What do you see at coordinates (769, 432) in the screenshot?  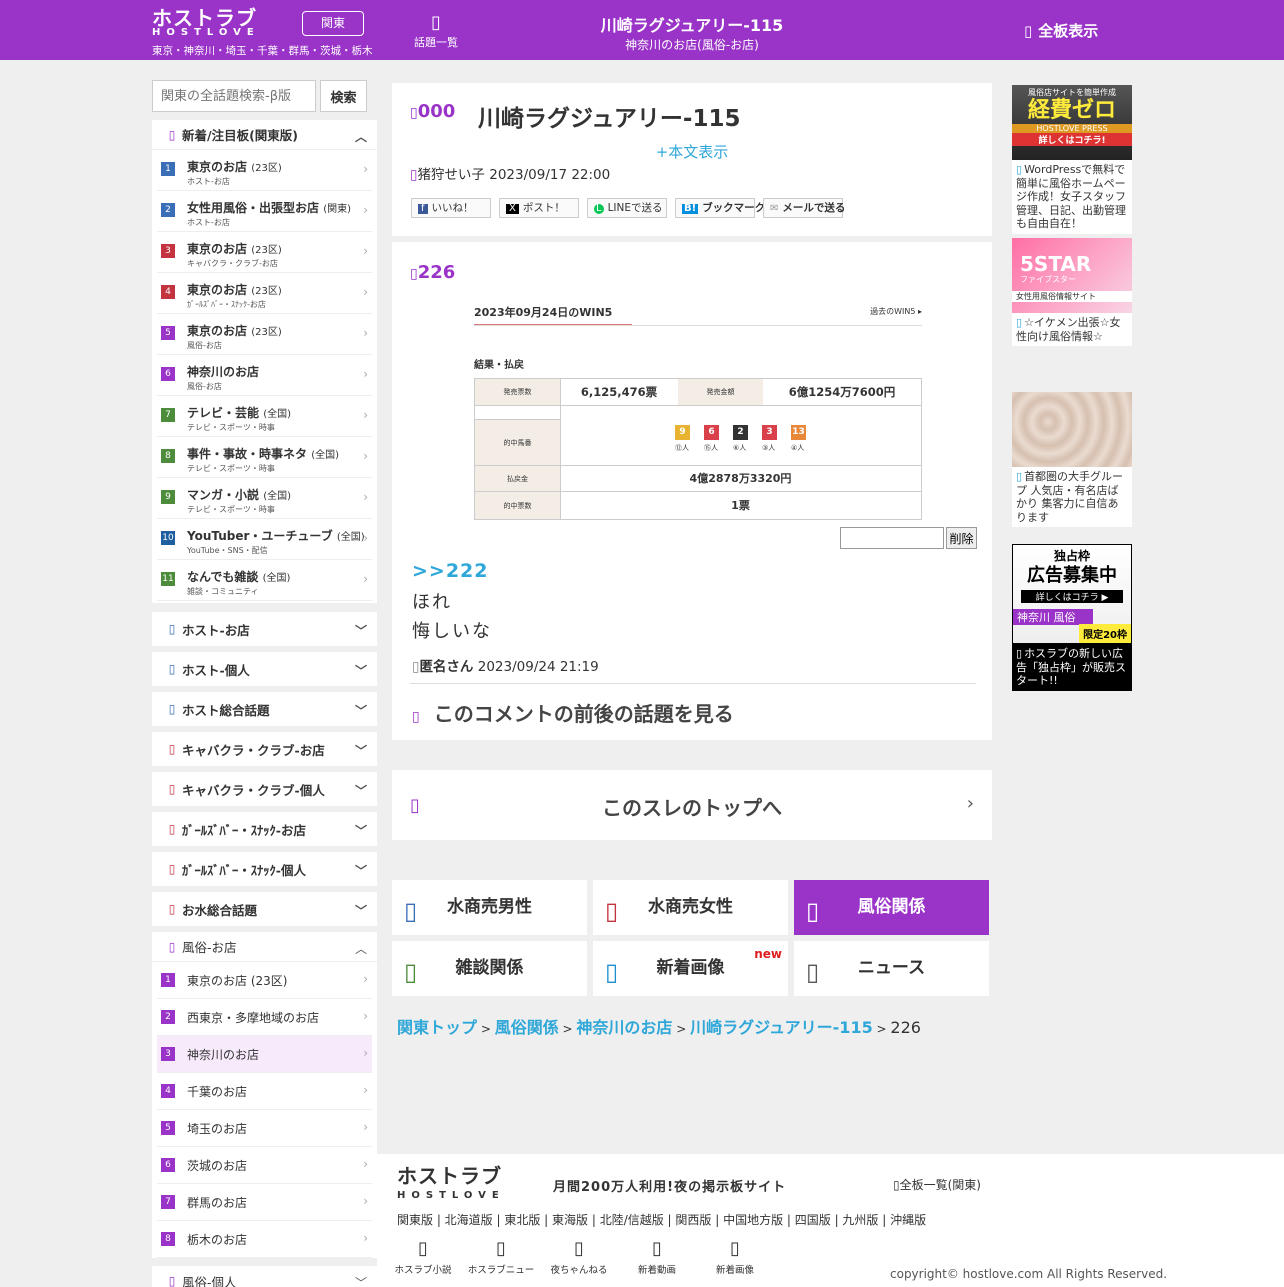 I see `horse-number: 3` at bounding box center [769, 432].